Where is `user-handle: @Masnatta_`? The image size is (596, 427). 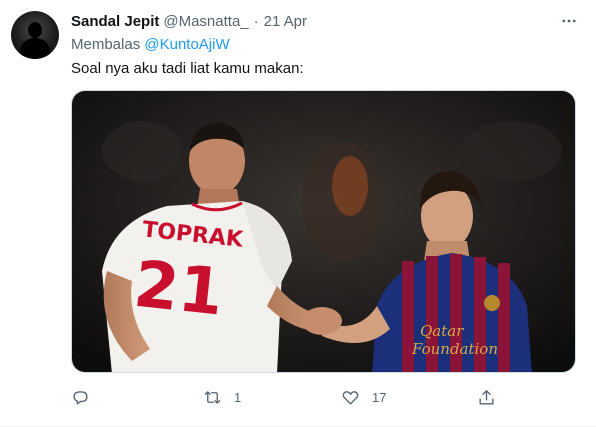
user-handle: @Masnatta_ is located at coordinates (205, 21).